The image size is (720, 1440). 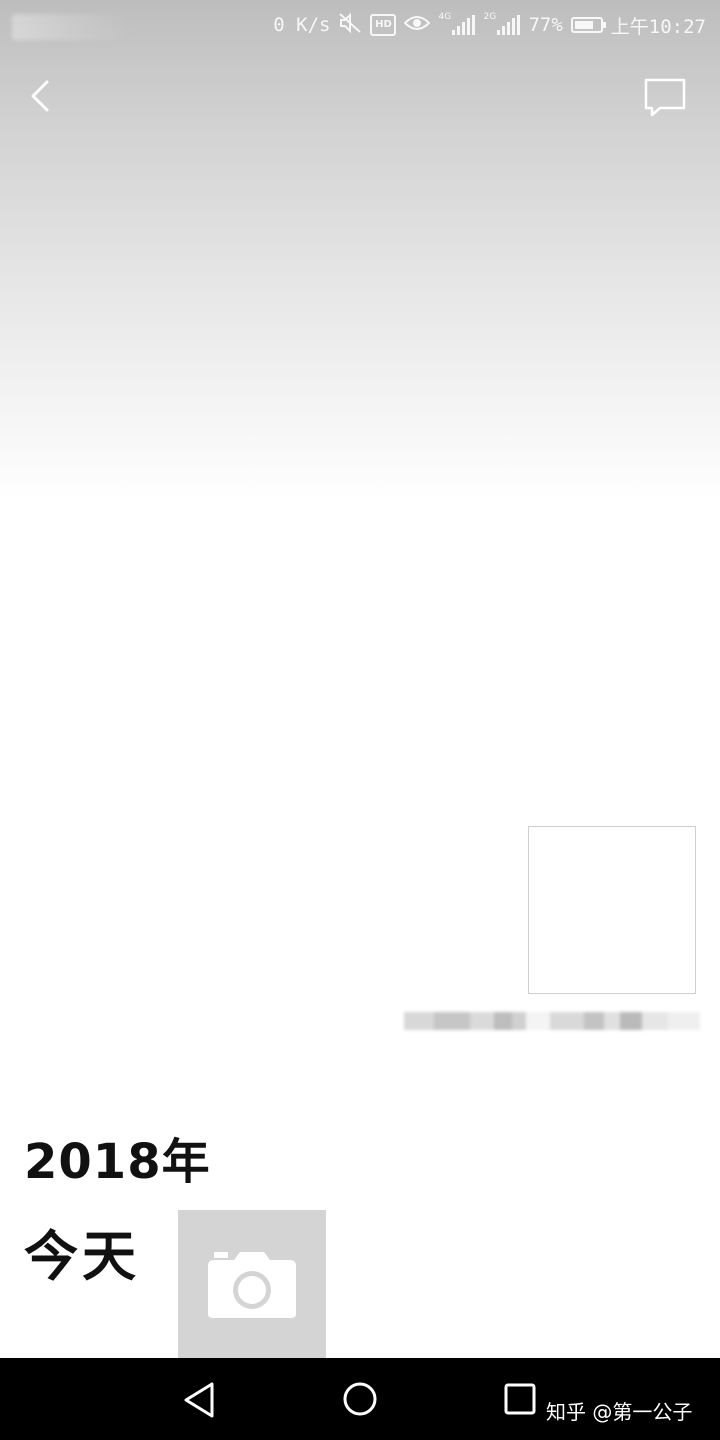 I want to click on nav-back-button, so click(x=200, y=1400).